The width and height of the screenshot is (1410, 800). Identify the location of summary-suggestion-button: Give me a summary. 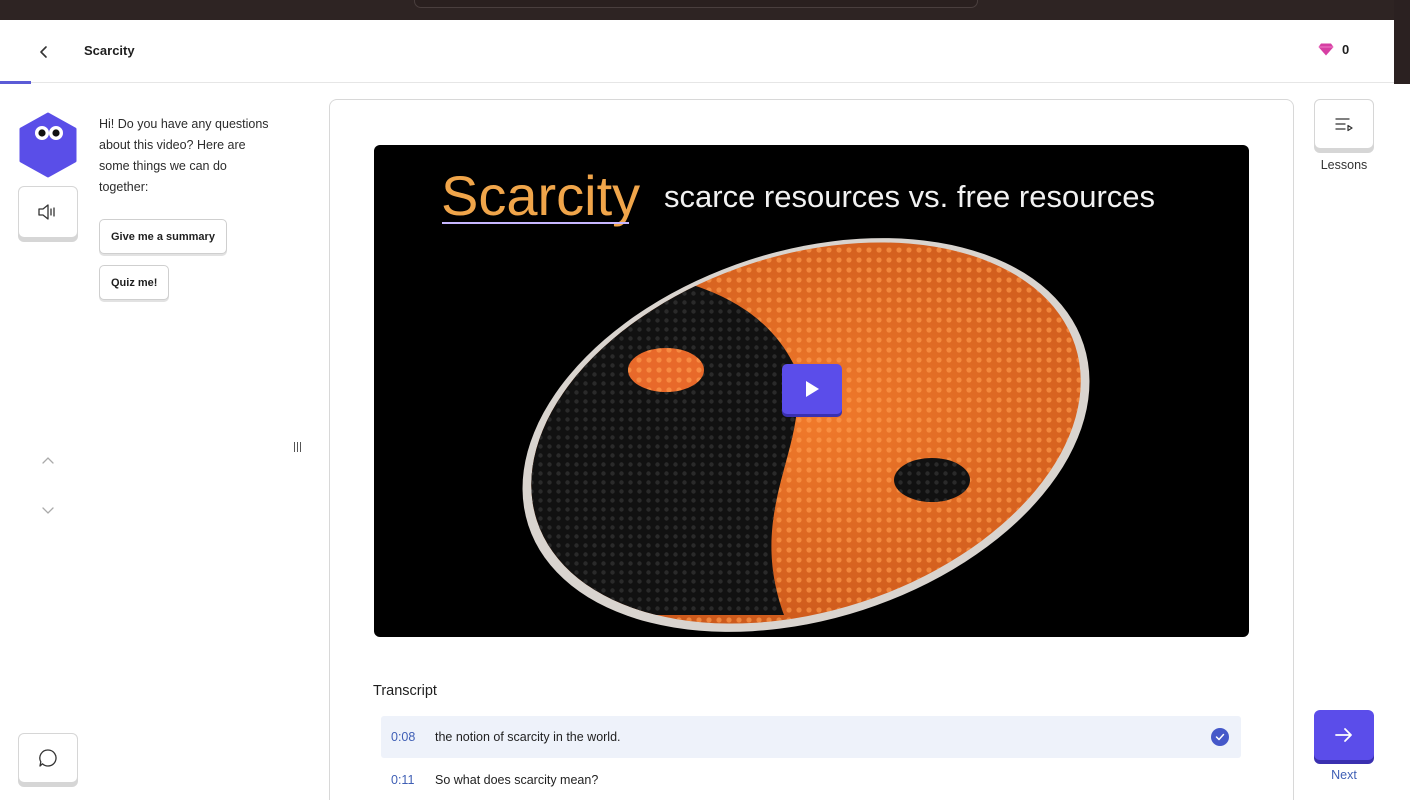
(163, 236).